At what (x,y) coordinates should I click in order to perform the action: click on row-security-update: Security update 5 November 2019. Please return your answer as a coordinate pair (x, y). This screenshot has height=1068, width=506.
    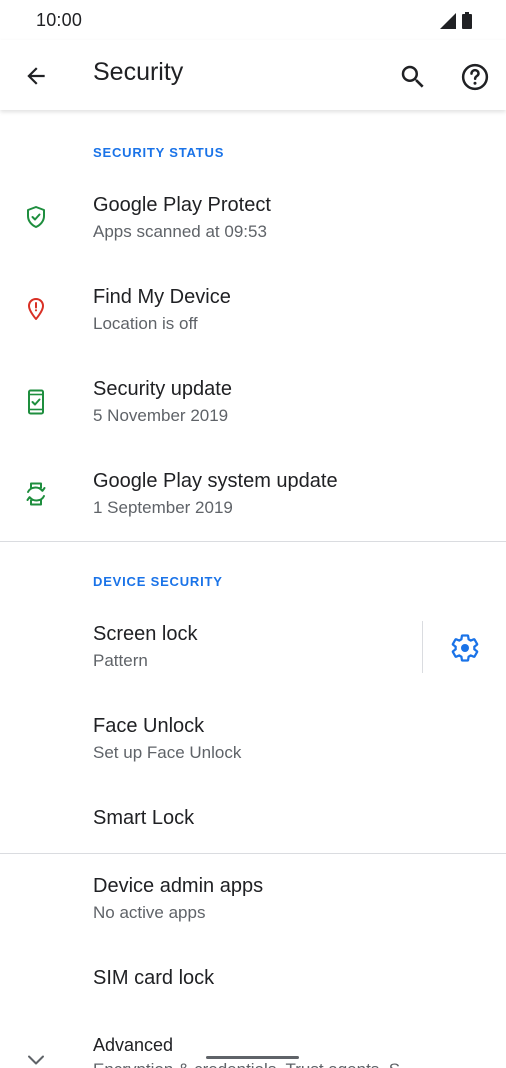
    Looking at the image, I should click on (253, 402).